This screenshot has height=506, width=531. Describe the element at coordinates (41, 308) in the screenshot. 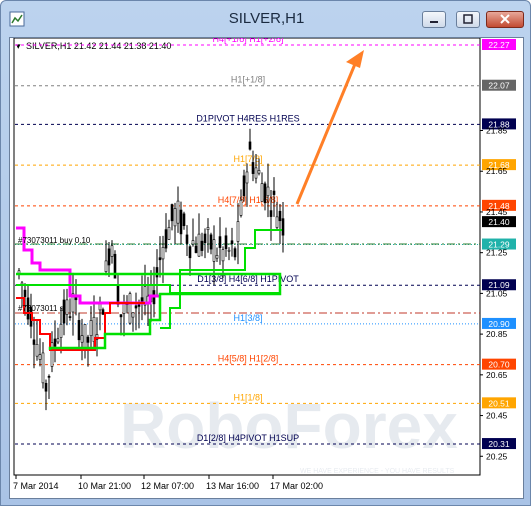

I see `sl-order-label: #73073011 s` at that location.